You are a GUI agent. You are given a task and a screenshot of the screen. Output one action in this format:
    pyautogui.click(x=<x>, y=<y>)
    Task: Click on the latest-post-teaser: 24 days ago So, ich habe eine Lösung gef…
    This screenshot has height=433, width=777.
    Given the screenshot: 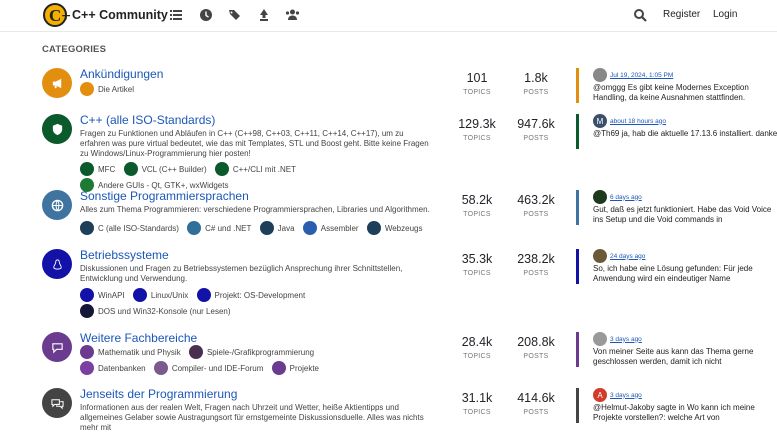 What is the action you would take?
    pyautogui.click(x=676, y=266)
    